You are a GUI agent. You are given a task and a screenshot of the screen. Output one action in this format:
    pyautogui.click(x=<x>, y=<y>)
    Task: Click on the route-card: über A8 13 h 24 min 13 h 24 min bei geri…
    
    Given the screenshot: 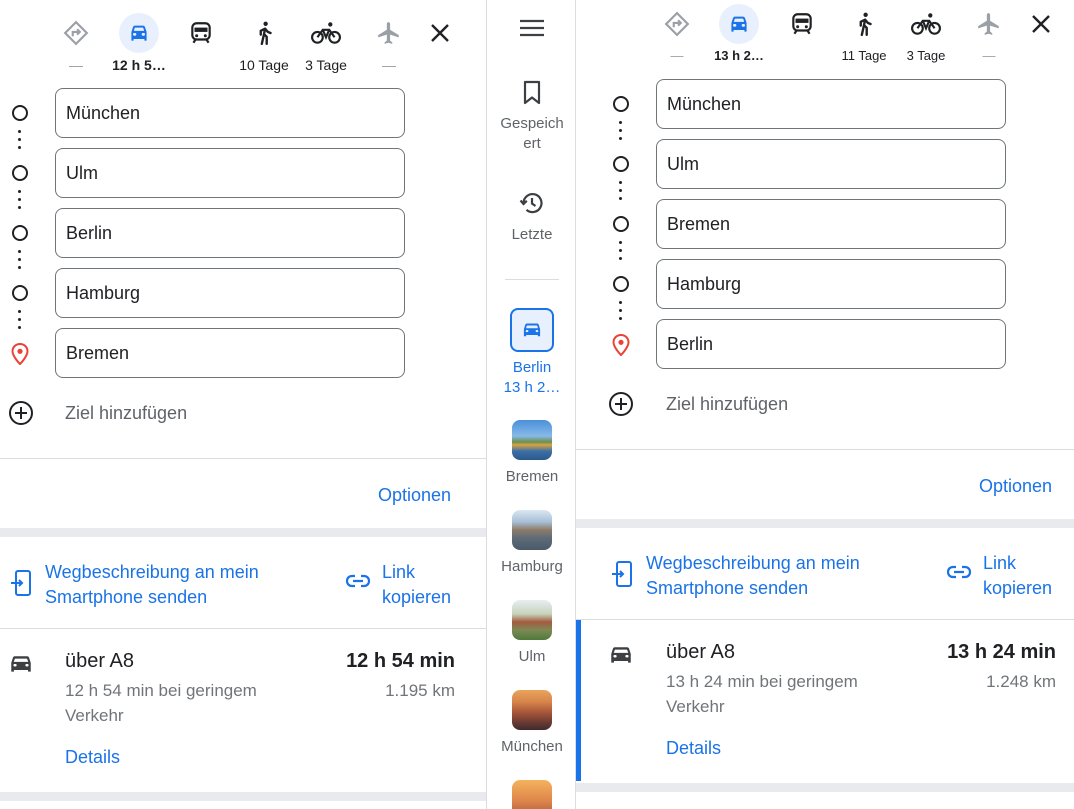 What is the action you would take?
    pyautogui.click(x=825, y=700)
    